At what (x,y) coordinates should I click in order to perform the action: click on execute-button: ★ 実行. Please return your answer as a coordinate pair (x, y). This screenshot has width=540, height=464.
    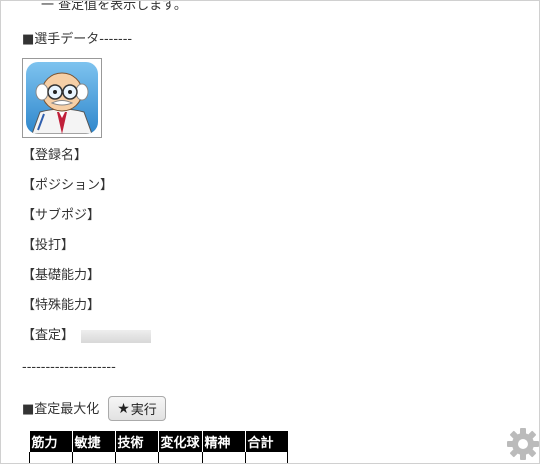
    Looking at the image, I should click on (137, 408).